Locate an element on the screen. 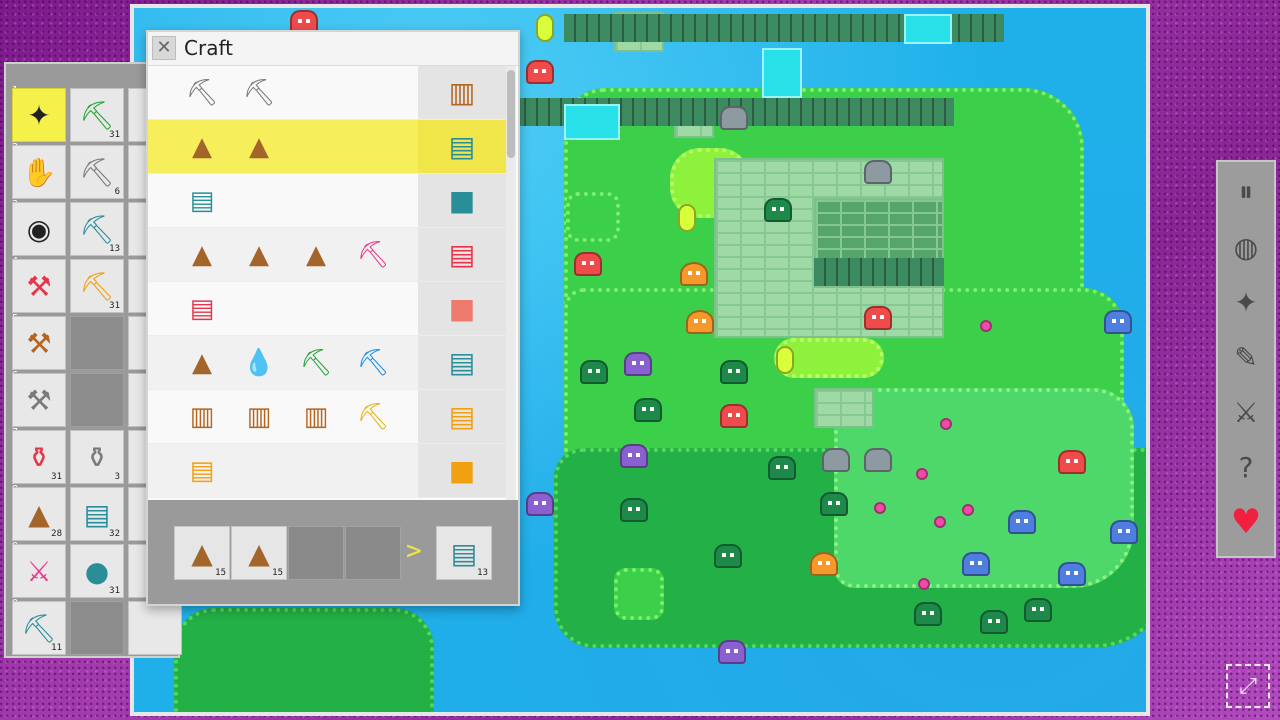 The height and width of the screenshot is (720, 1280). hotbar-slot: ● 31 is located at coordinates (97, 571).